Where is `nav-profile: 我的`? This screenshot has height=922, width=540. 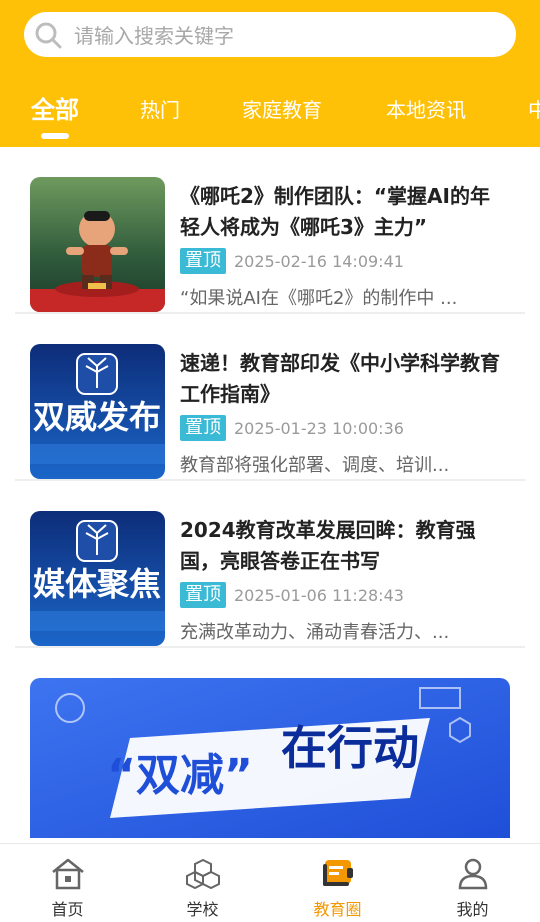
nav-profile: 我的 is located at coordinates (472, 883).